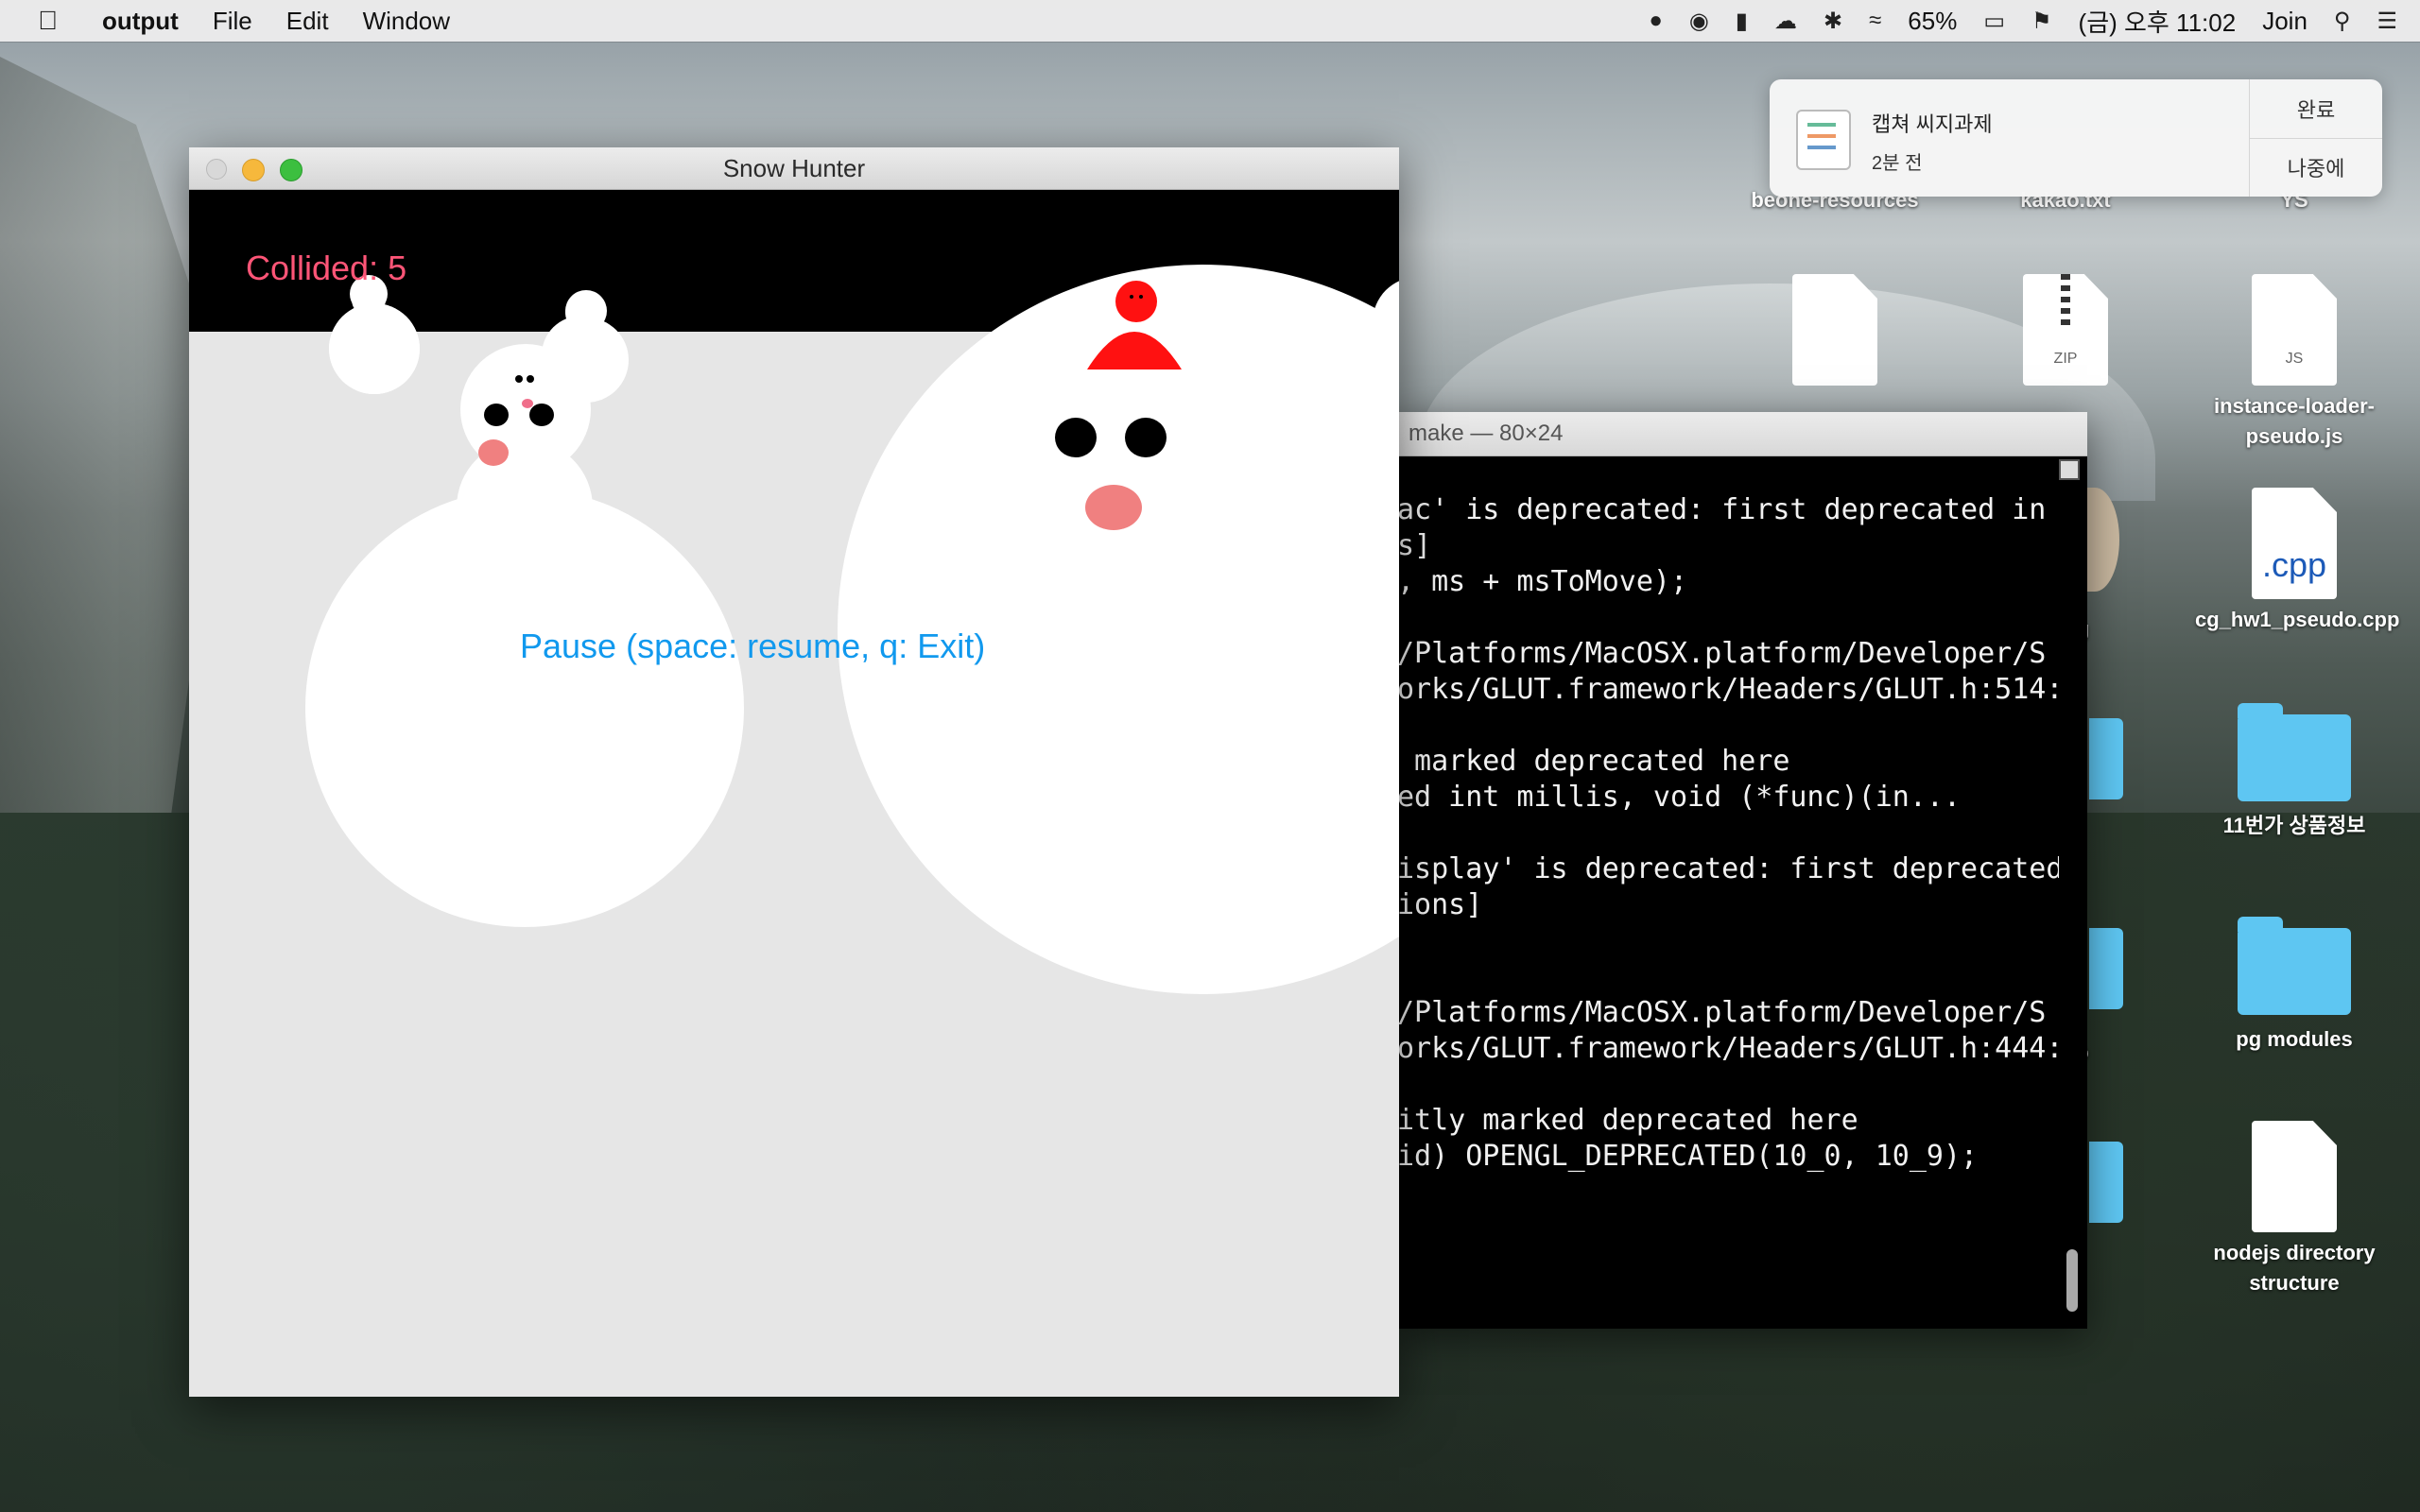  I want to click on zip-file-icon: ZIP, so click(2065, 330).